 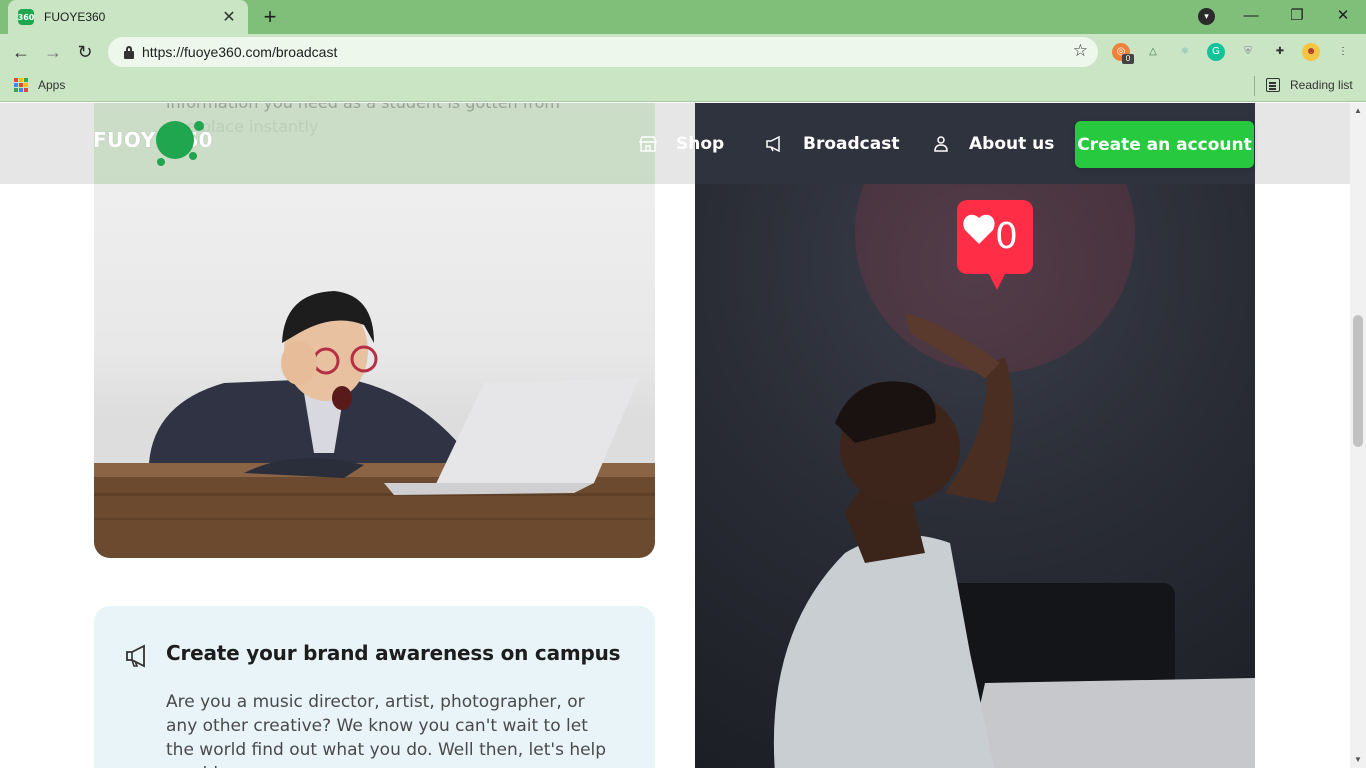 I want to click on reading-list-button: Reading list, so click(x=1321, y=85).